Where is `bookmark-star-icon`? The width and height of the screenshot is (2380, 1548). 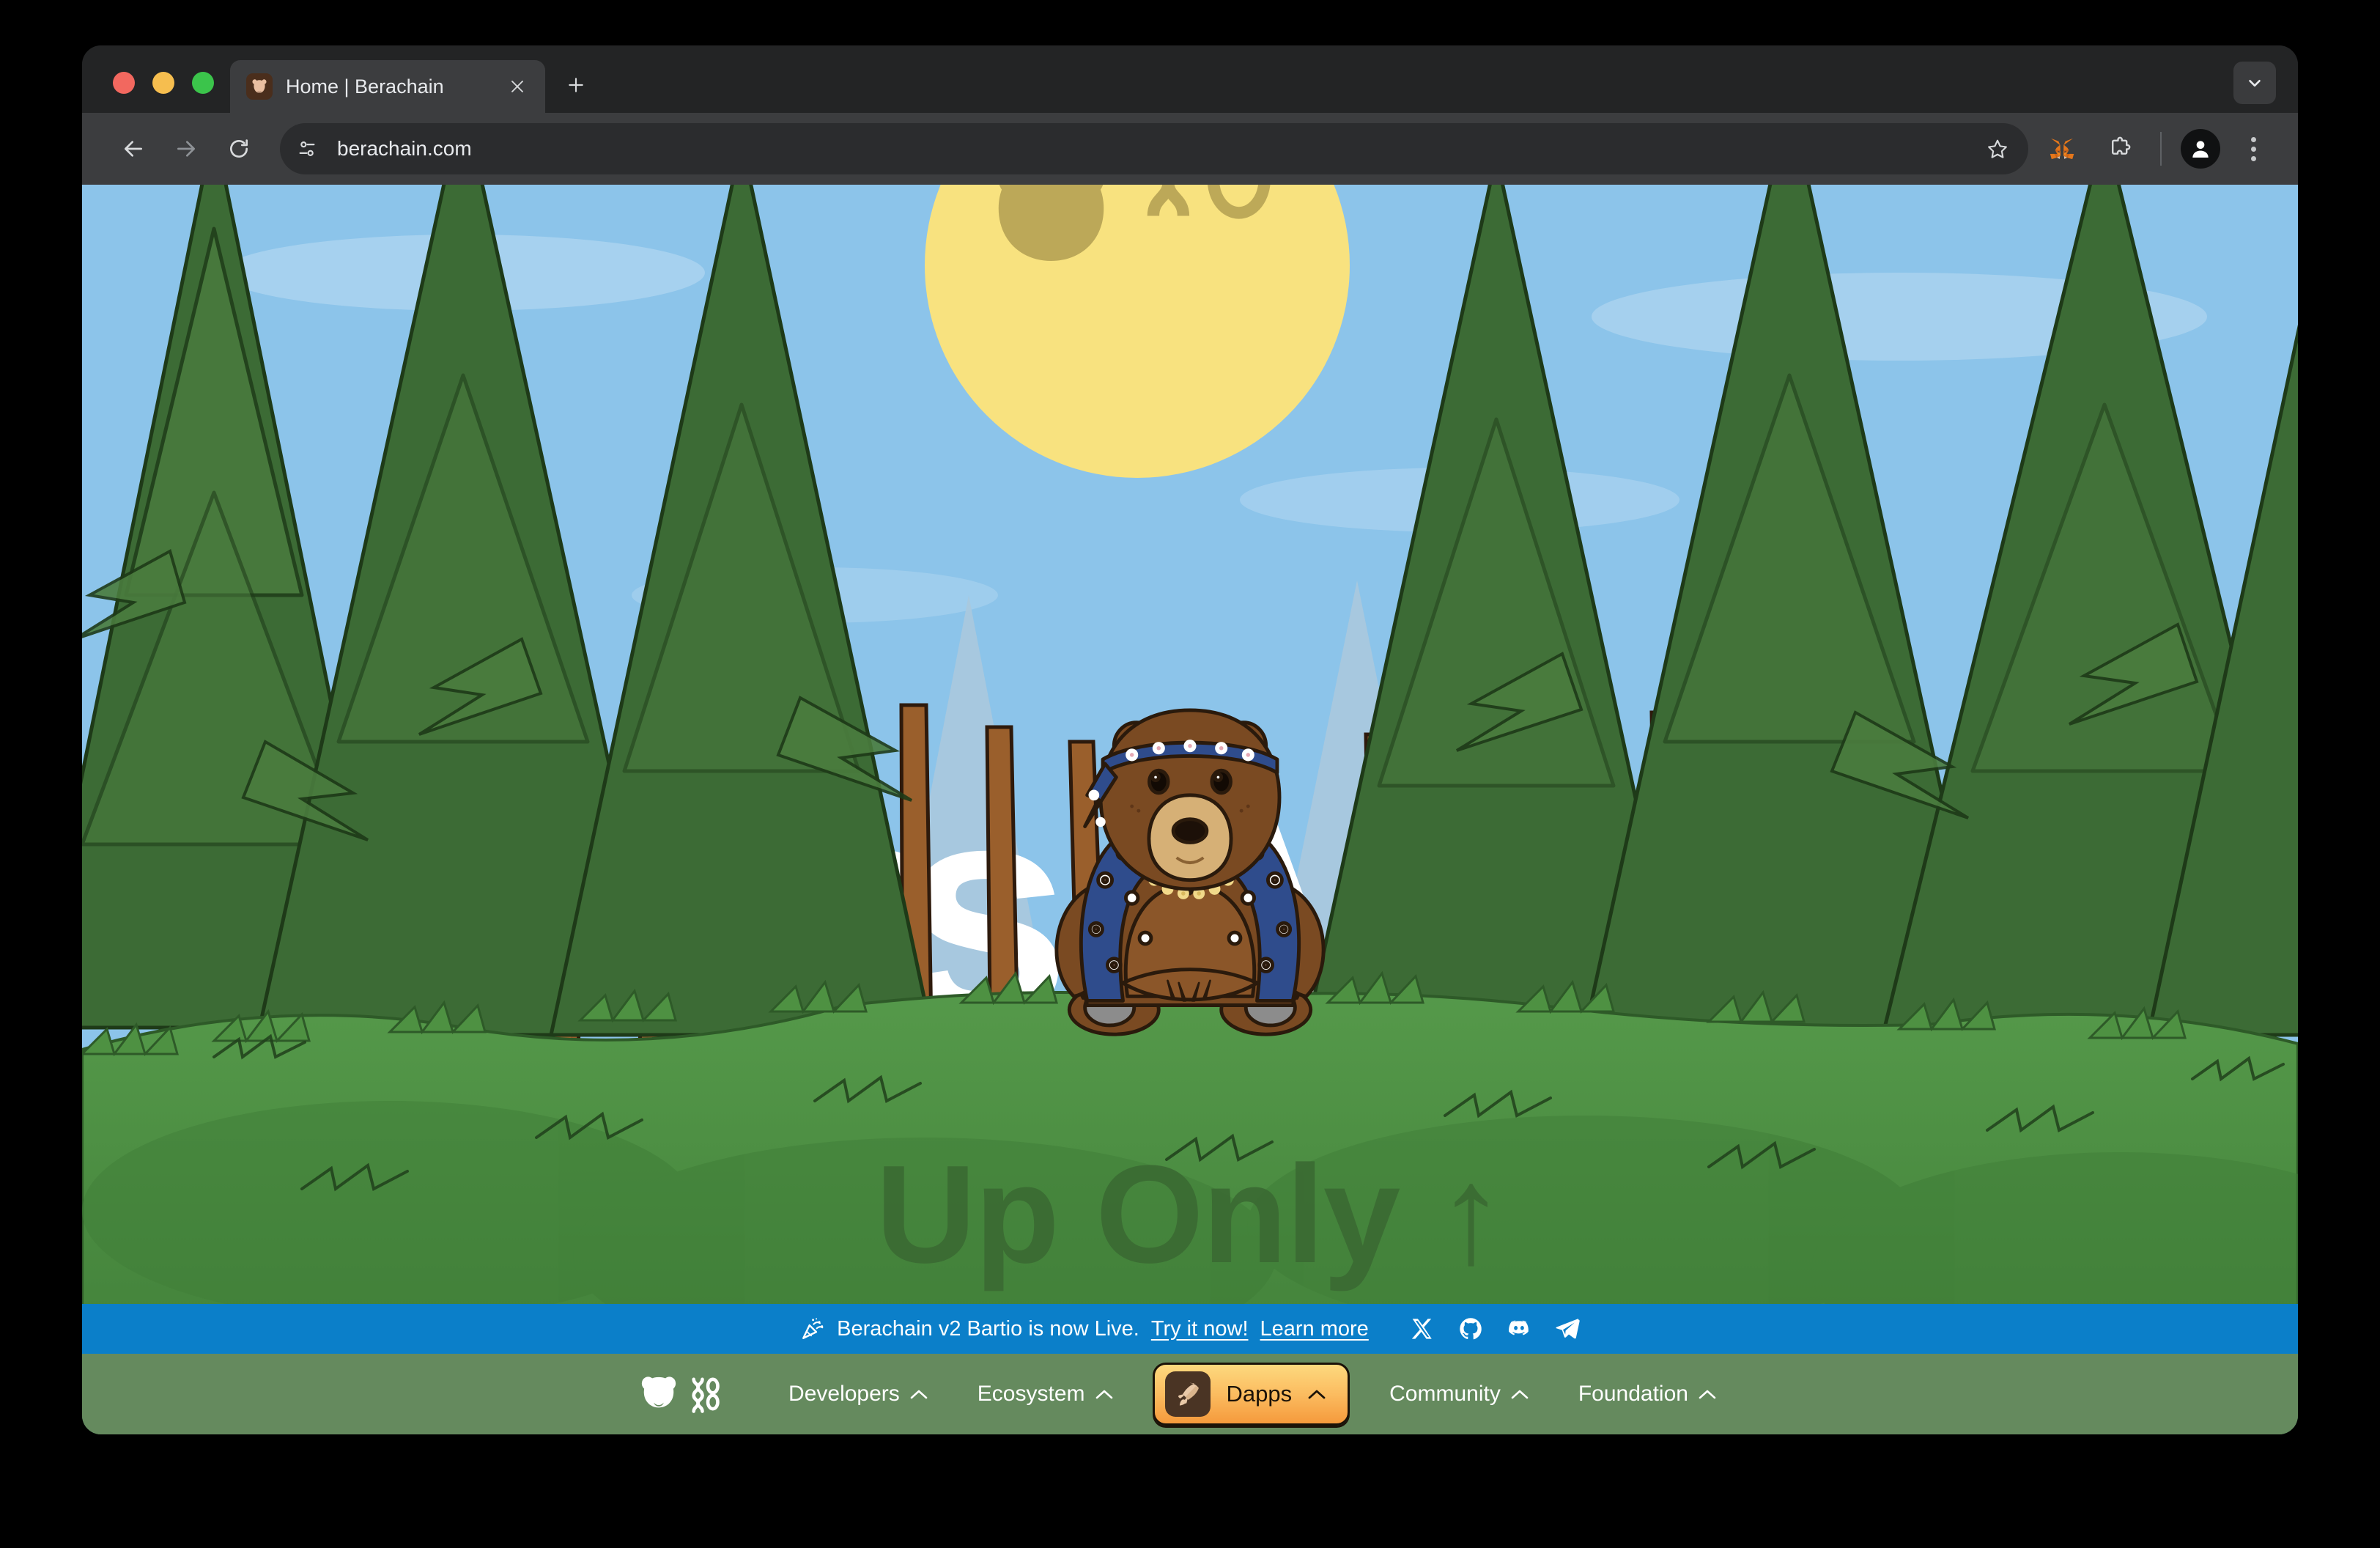 bookmark-star-icon is located at coordinates (1997, 148).